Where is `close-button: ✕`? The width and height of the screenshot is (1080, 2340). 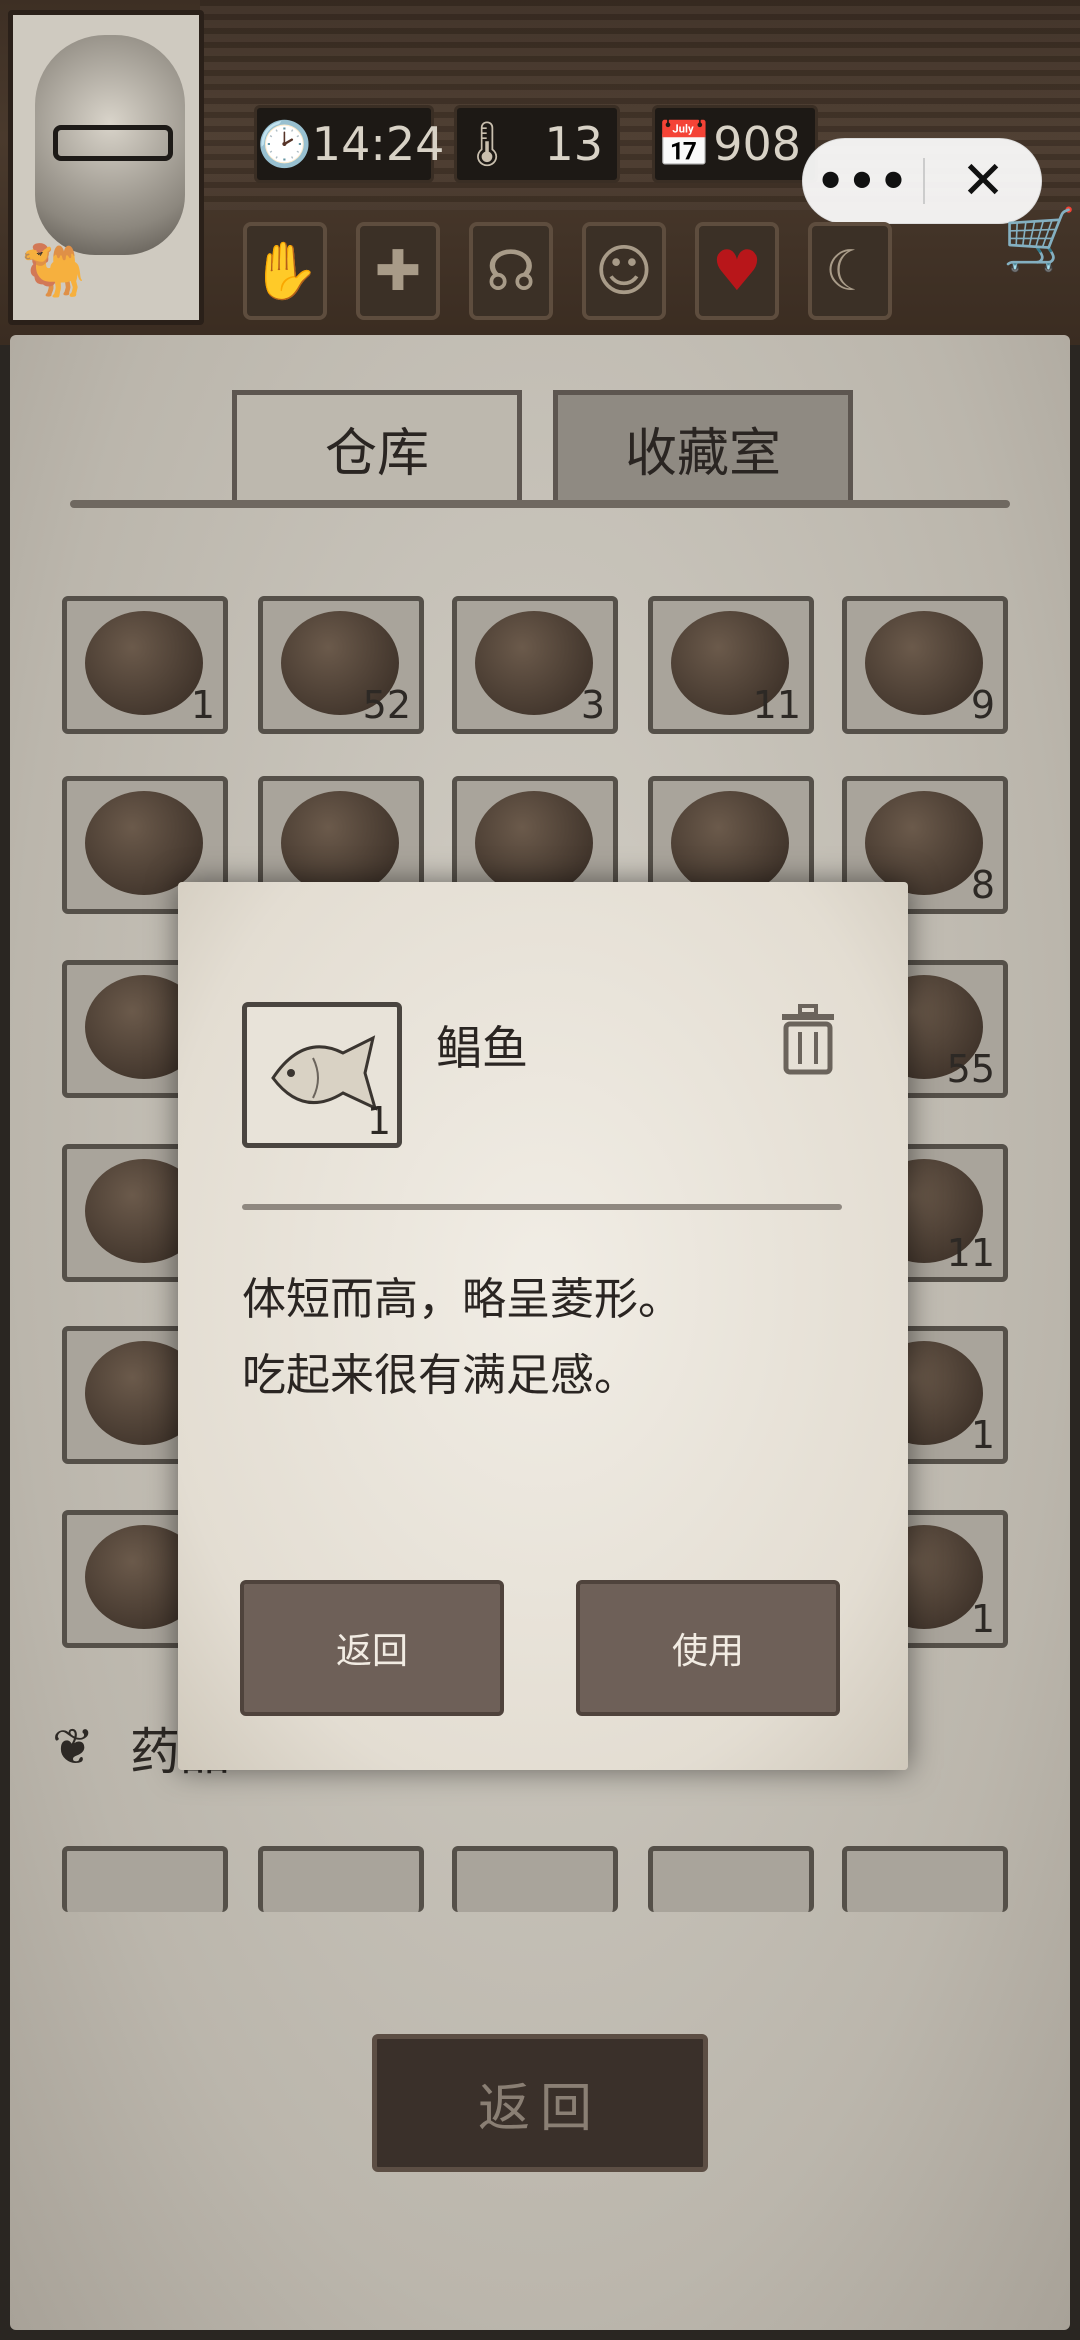 close-button: ✕ is located at coordinates (983, 181).